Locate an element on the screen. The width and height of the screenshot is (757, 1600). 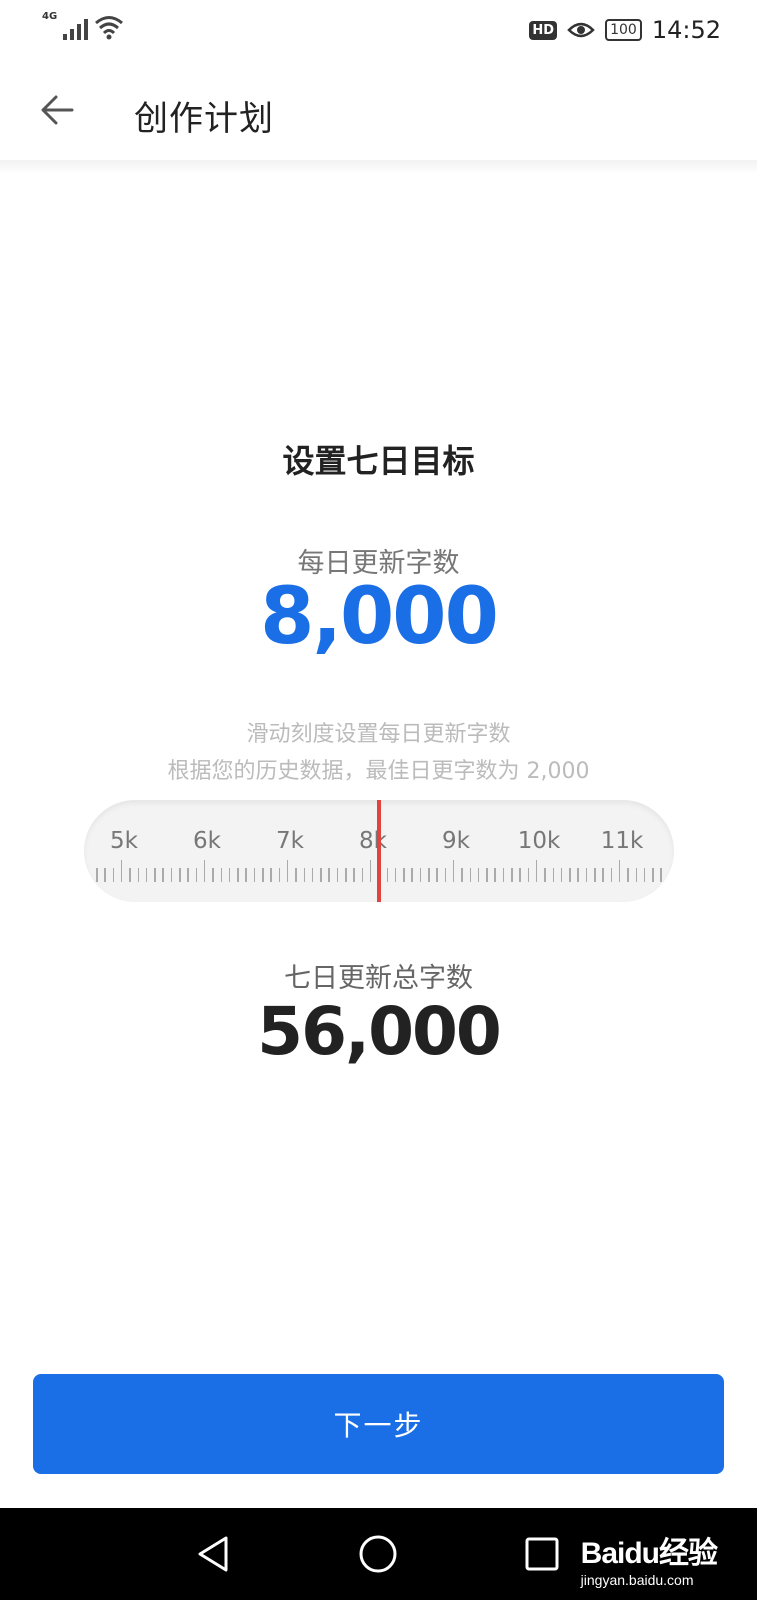
ruler-label-8k: 8k is located at coordinates (373, 841).